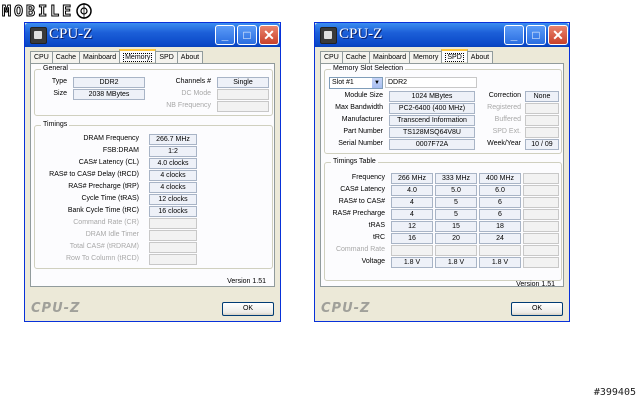 This screenshot has width=640, height=400. I want to click on watermark-code: #399405, so click(614, 392).